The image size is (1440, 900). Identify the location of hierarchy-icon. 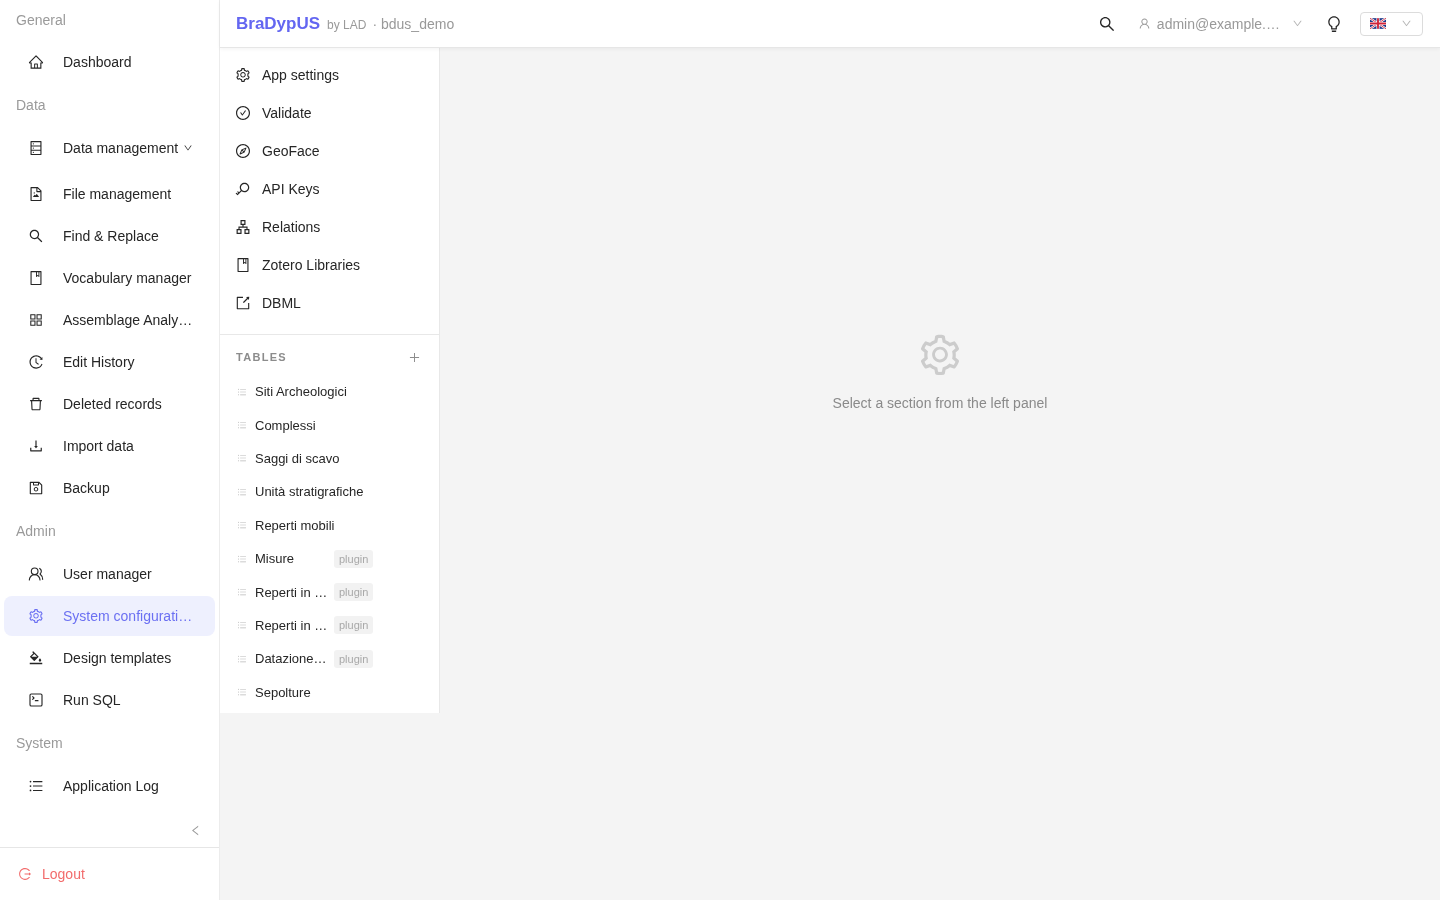
(243, 227).